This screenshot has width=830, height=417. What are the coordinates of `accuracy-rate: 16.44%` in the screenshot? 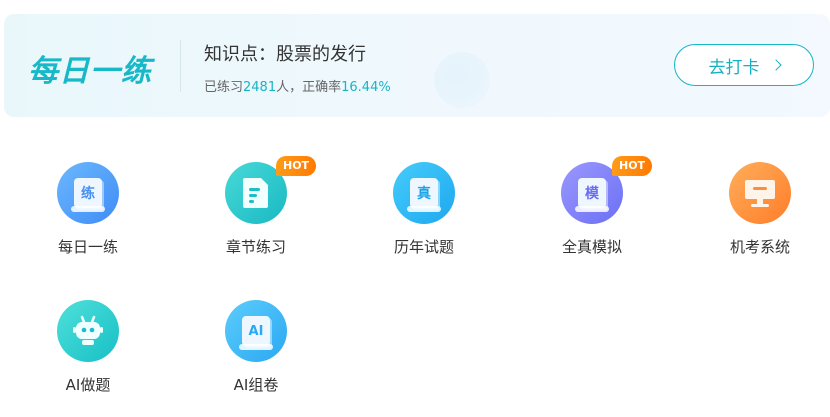 It's located at (366, 87).